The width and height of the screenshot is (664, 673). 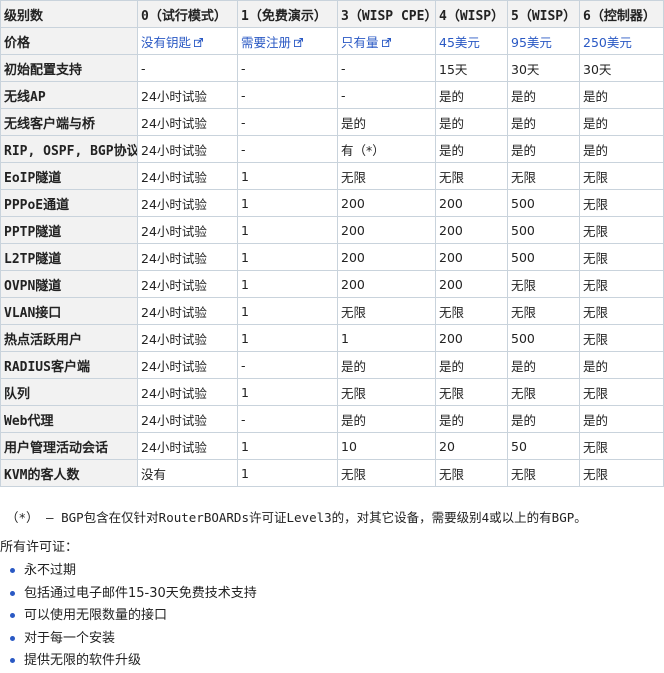 I want to click on header-cell-level-4: 4（WISP）, so click(x=471, y=14).